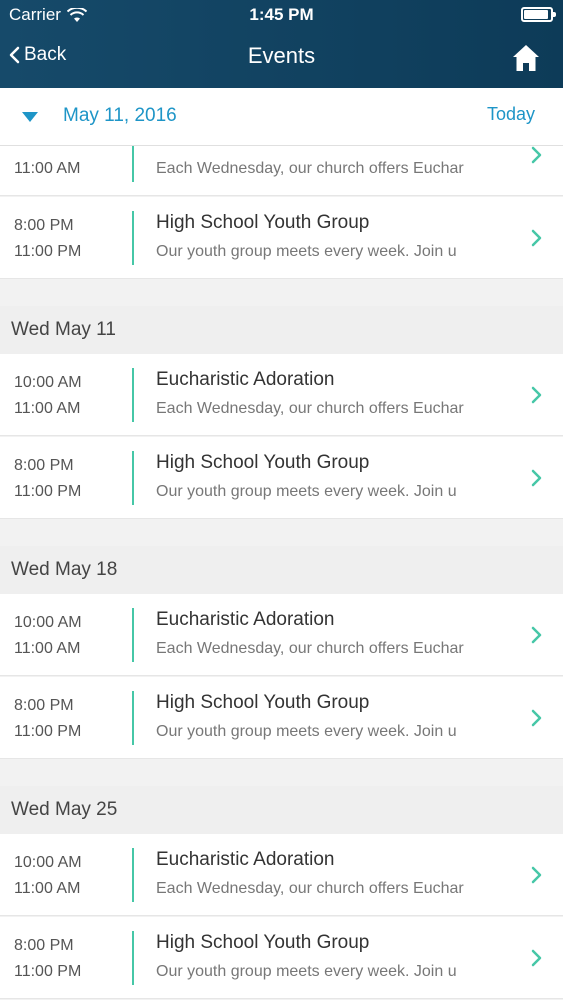  I want to click on section-header: Wed May 18, so click(281, 570).